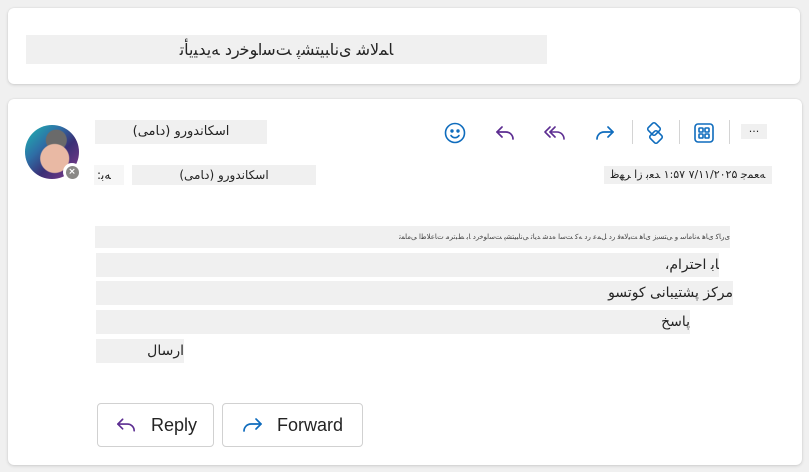 The height and width of the screenshot is (472, 809). Describe the element at coordinates (310, 424) in the screenshot. I see `forward-label: Forward` at that location.